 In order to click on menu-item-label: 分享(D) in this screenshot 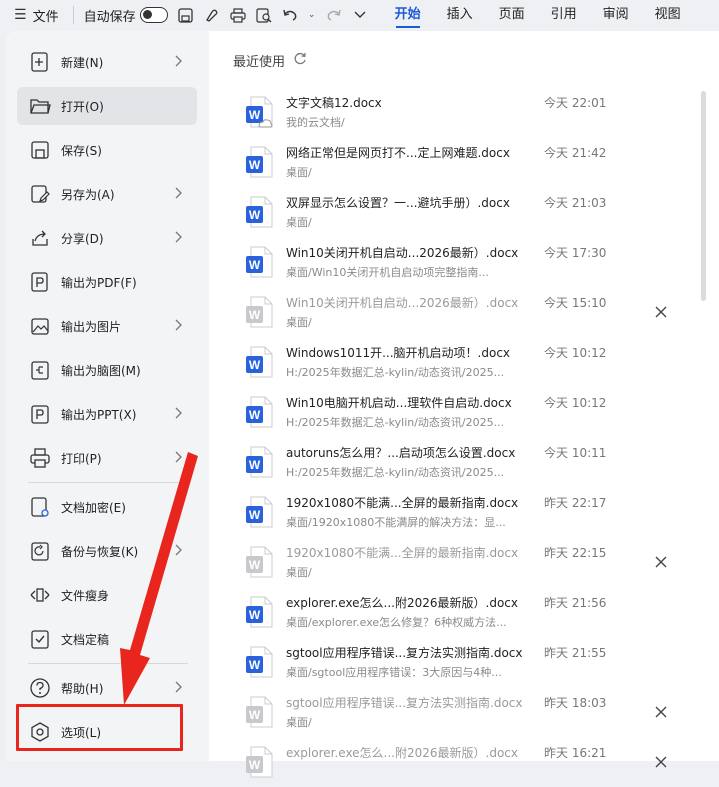, I will do `click(82, 238)`.